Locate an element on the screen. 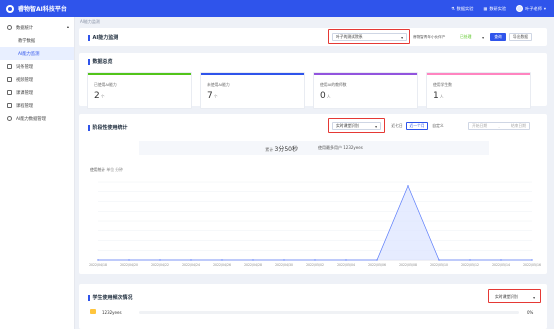 The width and height of the screenshot is (554, 329). date-range-picker: 开始日期 - 结束日期 is located at coordinates (499, 126).